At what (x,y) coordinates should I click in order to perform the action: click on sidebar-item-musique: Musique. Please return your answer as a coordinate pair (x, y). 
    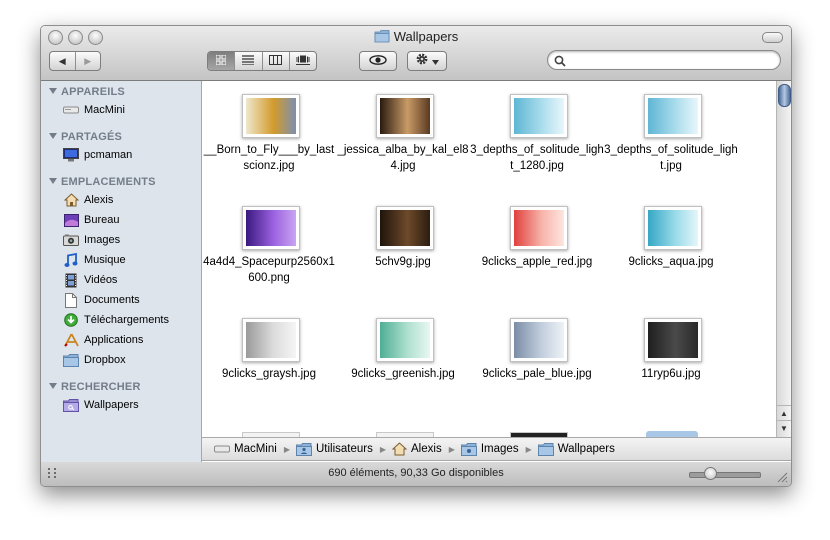
    Looking at the image, I should click on (94, 260).